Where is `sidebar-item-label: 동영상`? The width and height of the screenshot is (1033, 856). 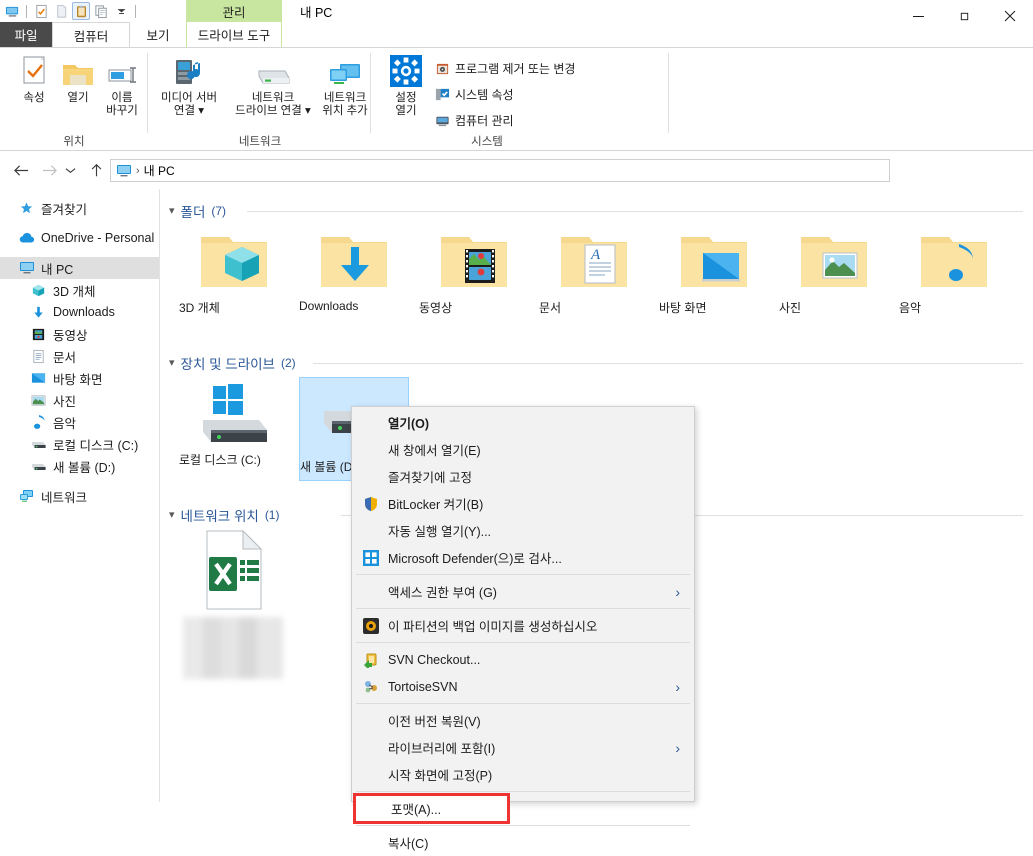 sidebar-item-label: 동영상 is located at coordinates (70, 335).